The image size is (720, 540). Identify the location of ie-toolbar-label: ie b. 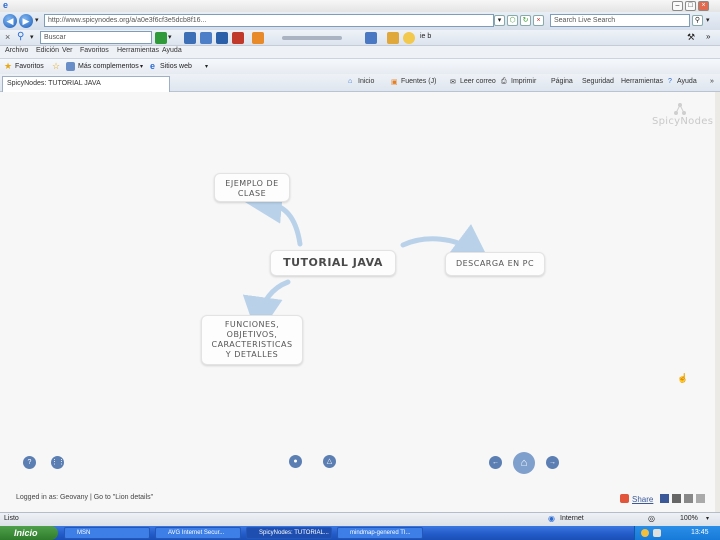
(425, 36).